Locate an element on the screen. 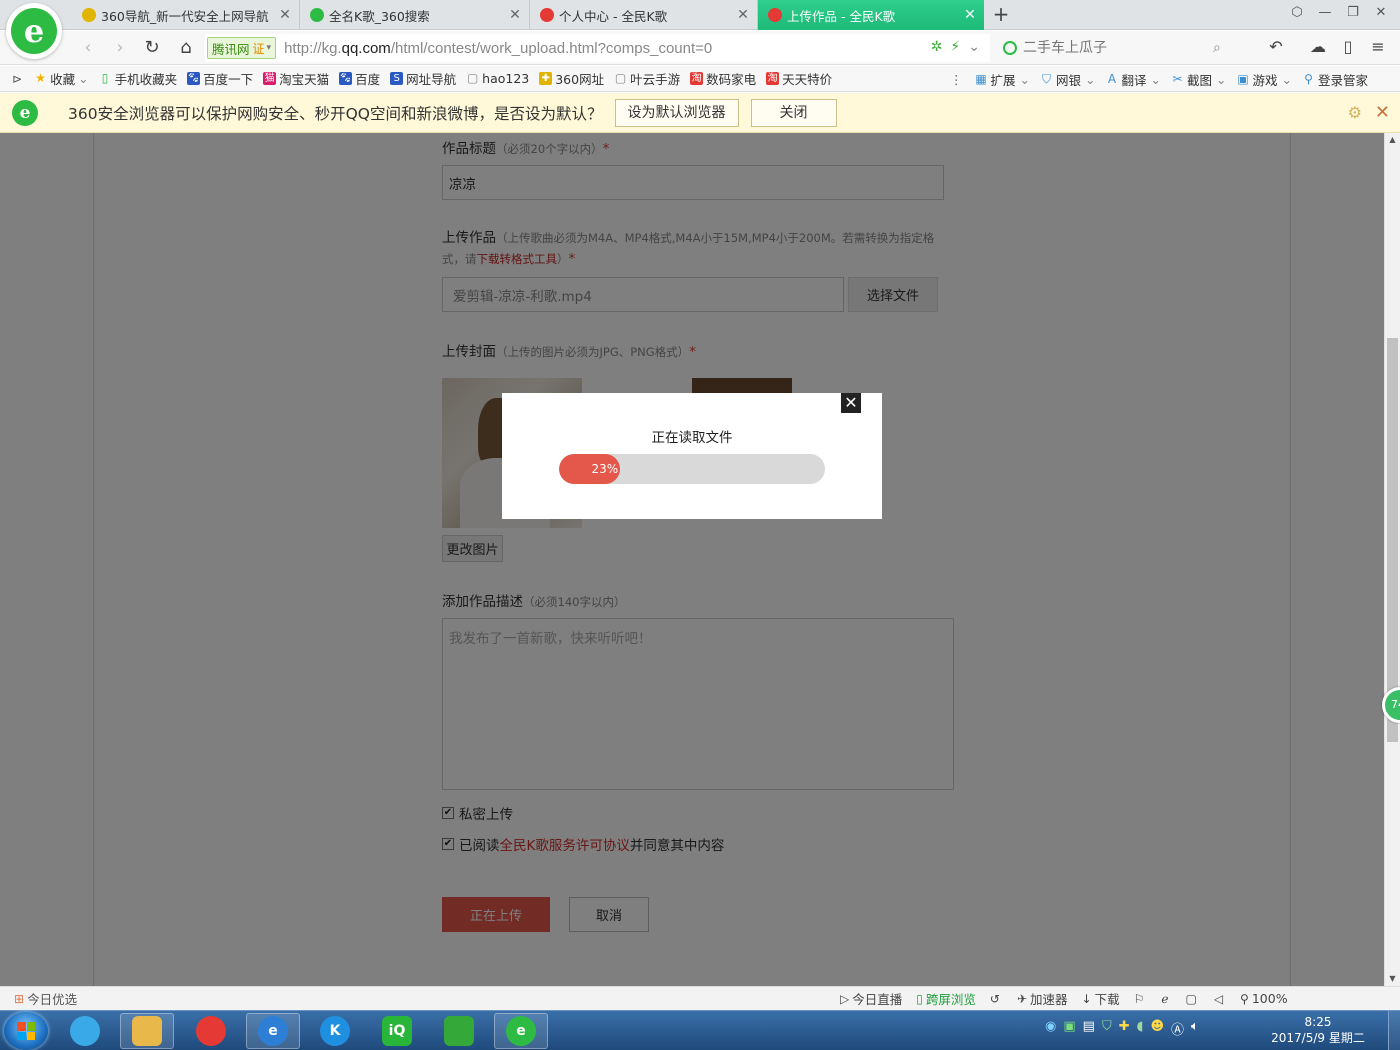 The height and width of the screenshot is (1050, 1400). toolbar-item-5: ⚲ 登录管家 is located at coordinates (1335, 79).